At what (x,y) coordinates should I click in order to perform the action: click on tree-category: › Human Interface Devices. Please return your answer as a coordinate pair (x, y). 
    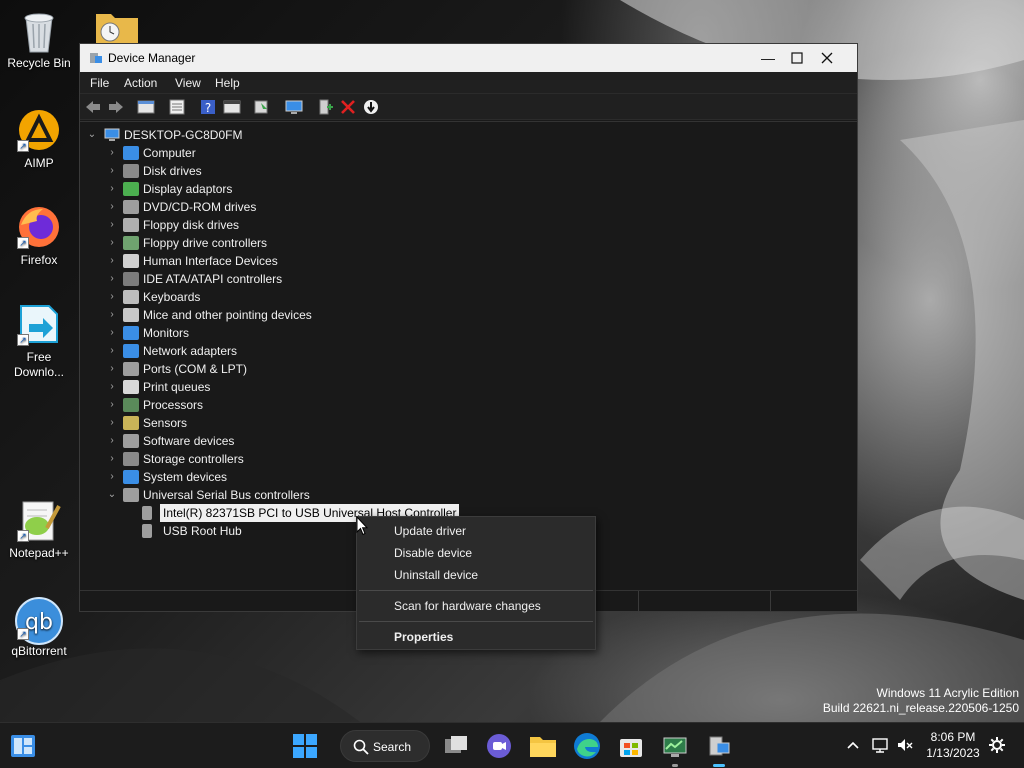
    Looking at the image, I should click on (256, 261).